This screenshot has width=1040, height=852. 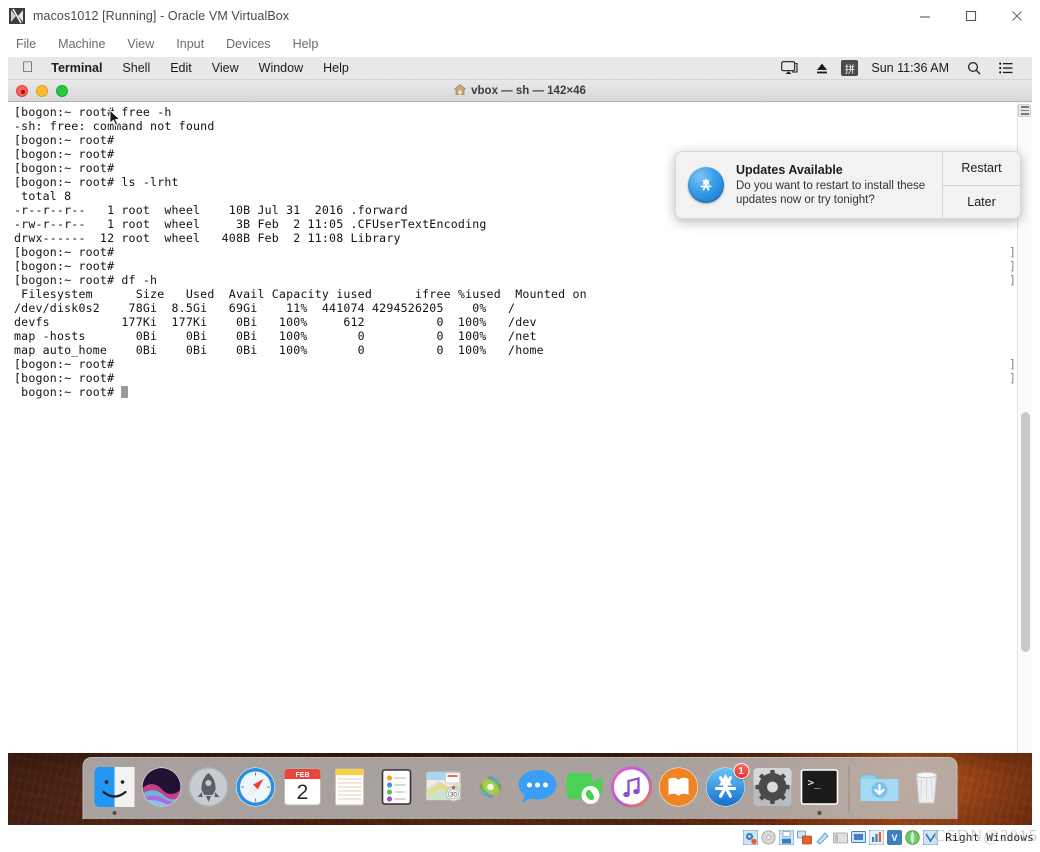 What do you see at coordinates (248, 44) in the screenshot?
I see `vb-menu-devices: Devices` at bounding box center [248, 44].